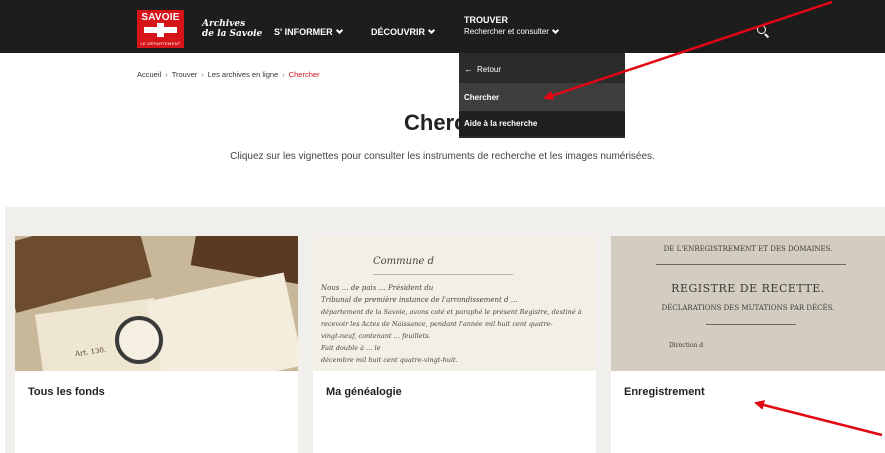 This screenshot has width=885, height=453. What do you see at coordinates (139, 340) in the screenshot?
I see `magnifier-icon` at bounding box center [139, 340].